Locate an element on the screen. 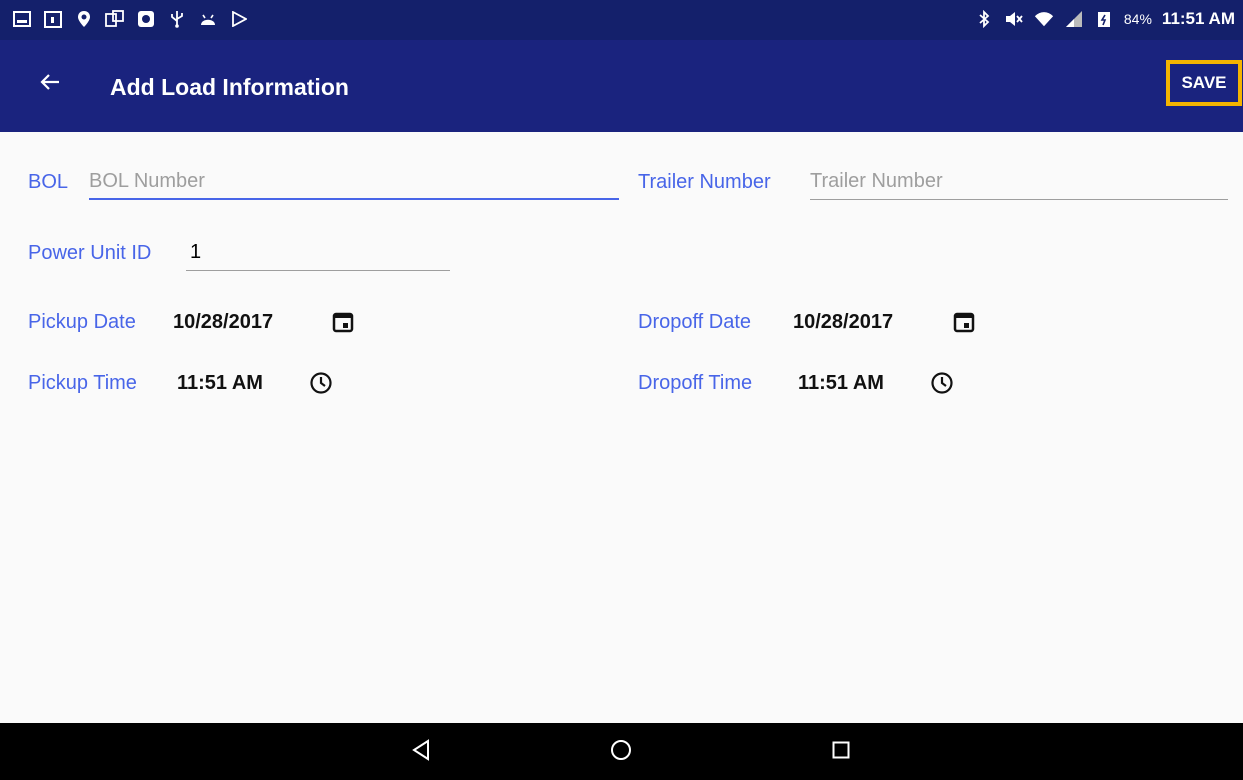 The image size is (1243, 780). bol-field is located at coordinates (354, 182).